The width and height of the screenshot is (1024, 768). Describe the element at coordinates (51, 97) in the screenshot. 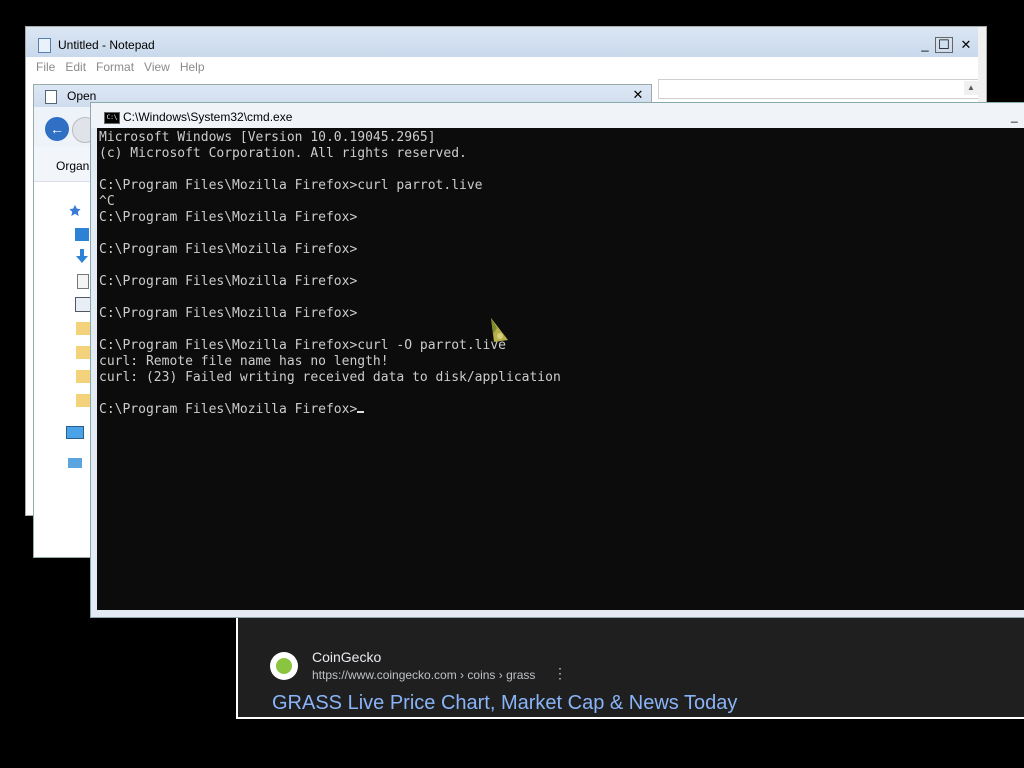

I see `dialog-icon` at that location.